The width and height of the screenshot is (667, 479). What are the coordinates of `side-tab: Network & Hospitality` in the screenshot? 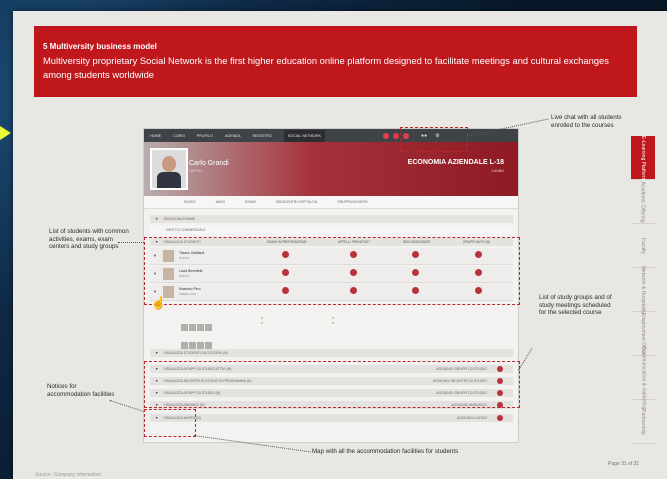 It's located at (643, 289).